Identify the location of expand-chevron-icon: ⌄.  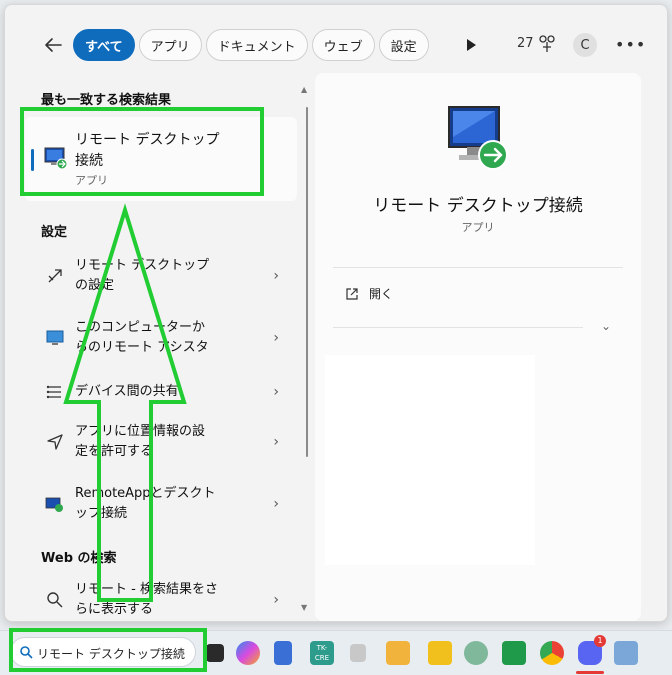
(606, 326).